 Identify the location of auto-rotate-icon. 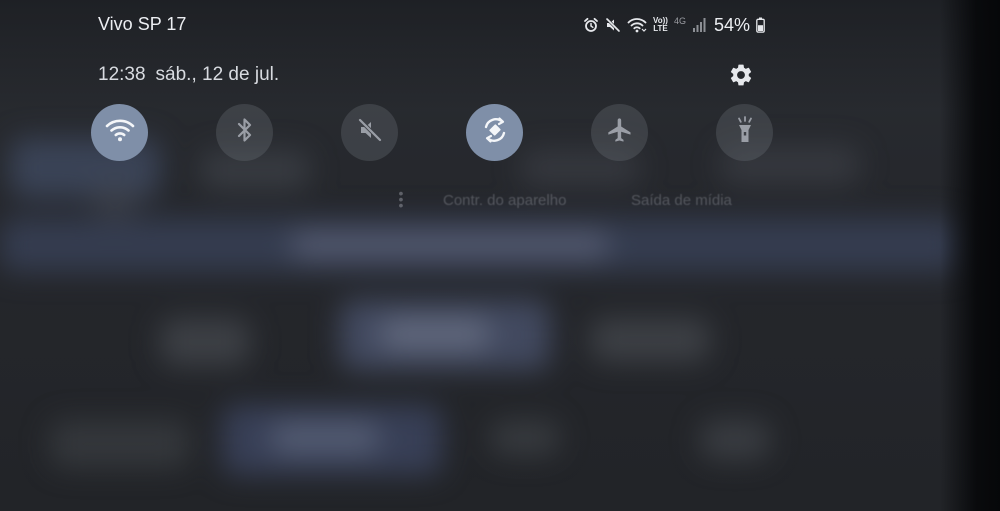
(495, 132).